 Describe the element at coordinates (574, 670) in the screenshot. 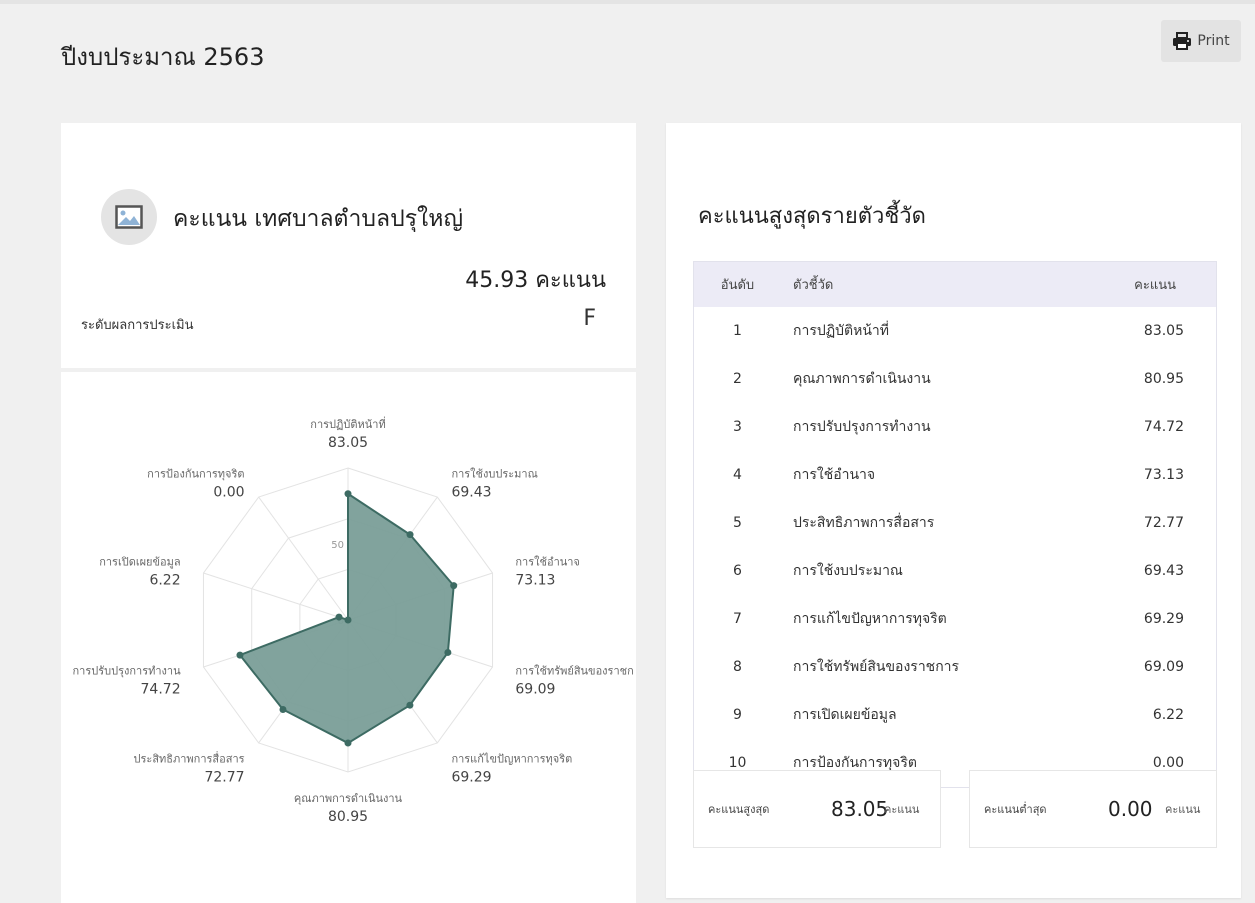

I see `radar-category-label: การใช้ทรัพย์สินของราชก` at that location.